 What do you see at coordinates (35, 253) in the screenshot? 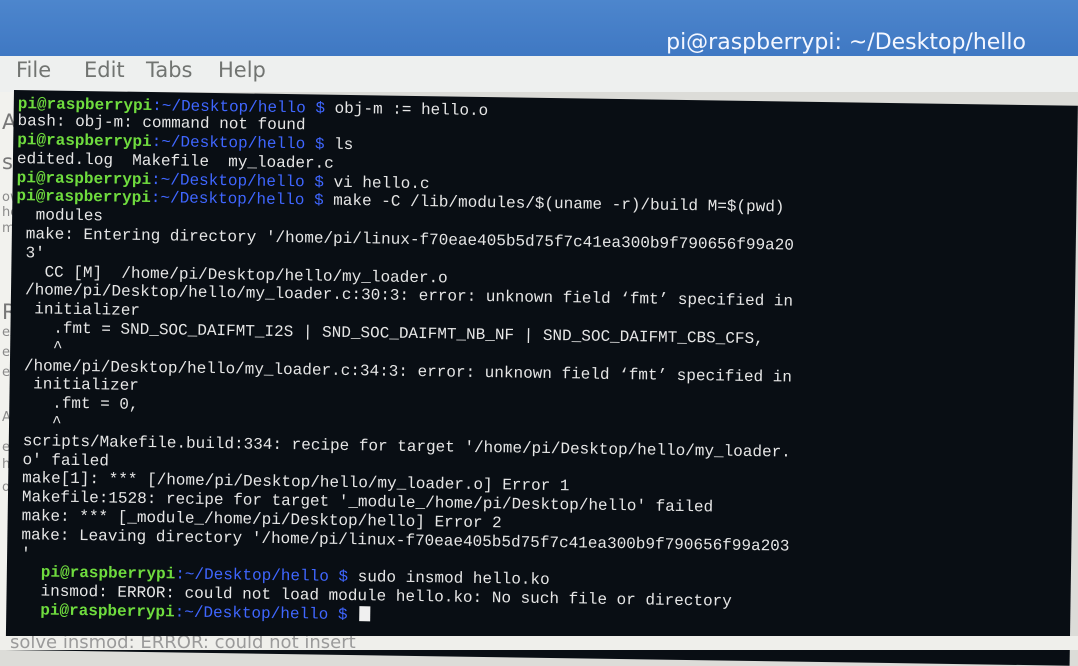
I see `terminal-output-line: 3'` at bounding box center [35, 253].